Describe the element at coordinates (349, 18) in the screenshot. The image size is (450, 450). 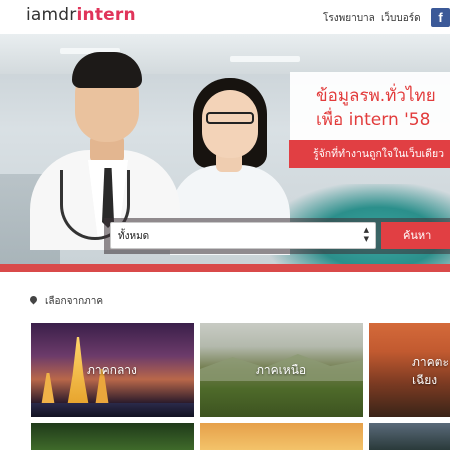
I see `nav-hospitals-link: โรงพยาบาล` at that location.